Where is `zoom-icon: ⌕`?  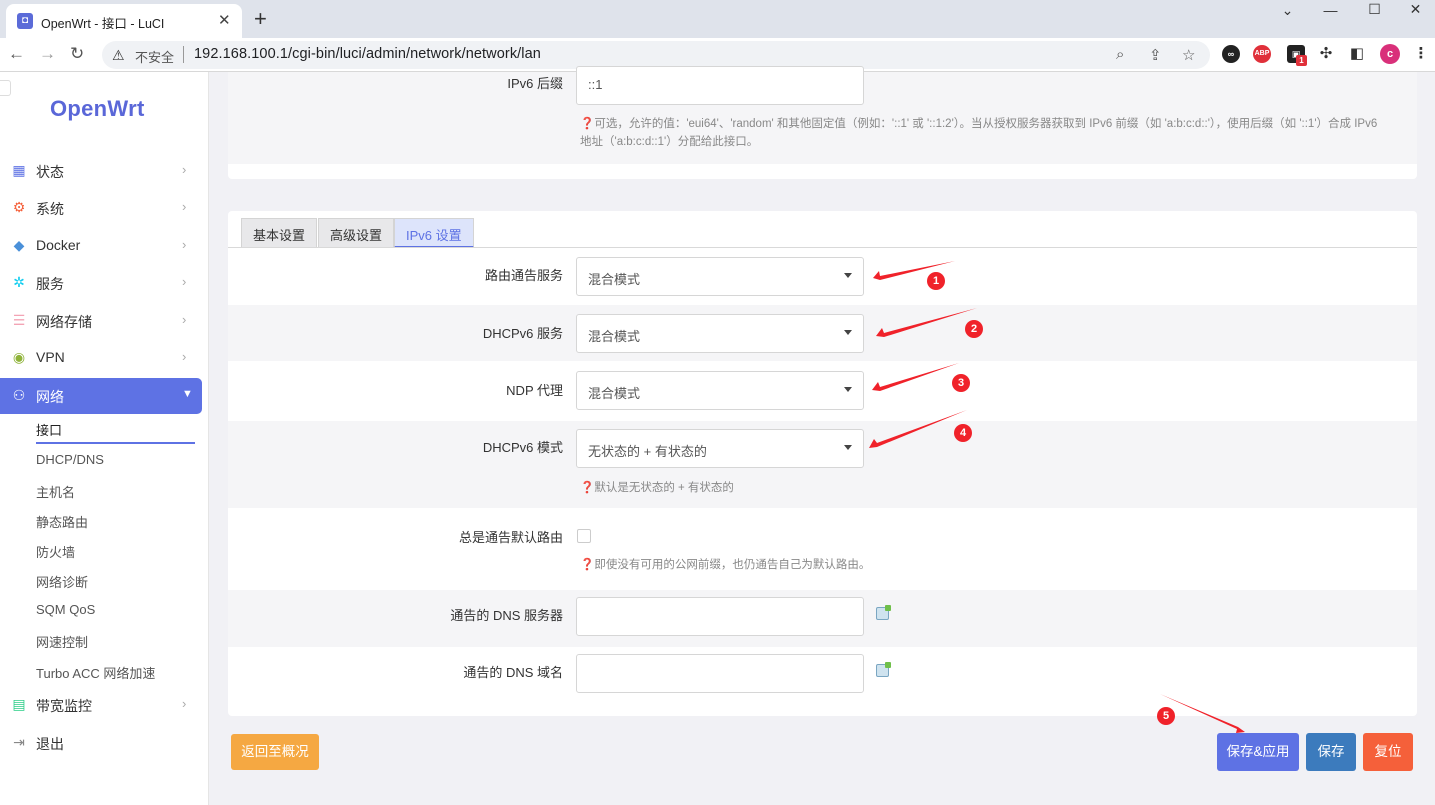 zoom-icon: ⌕ is located at coordinates (1120, 54).